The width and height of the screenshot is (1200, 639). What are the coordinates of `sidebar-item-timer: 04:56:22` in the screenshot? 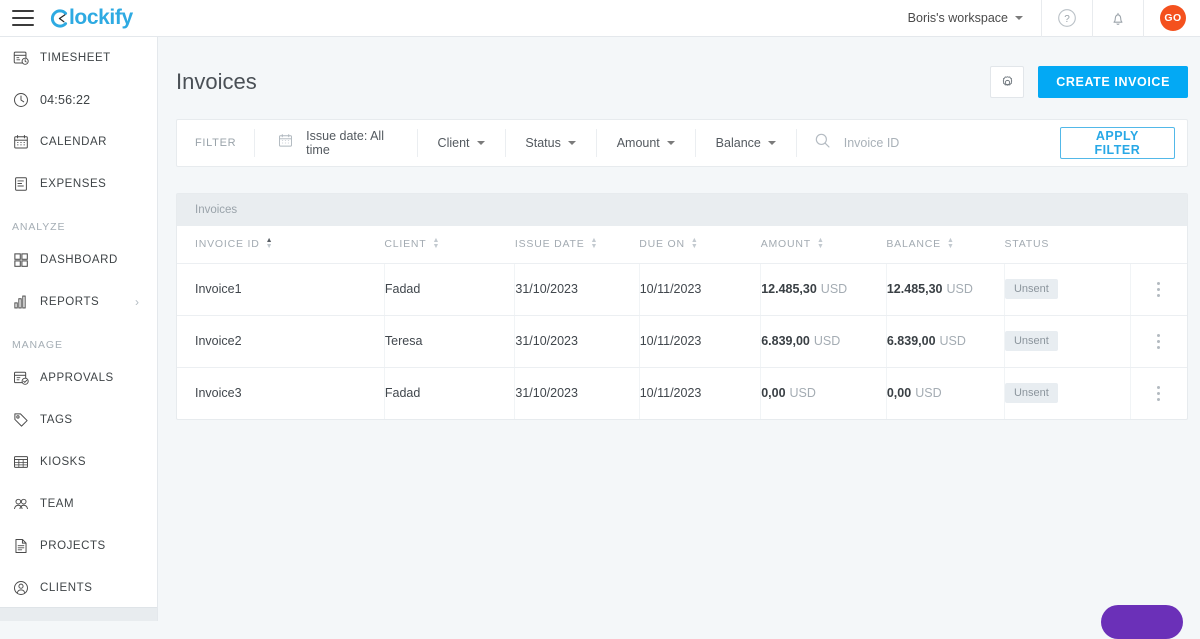 It's located at (78, 100).